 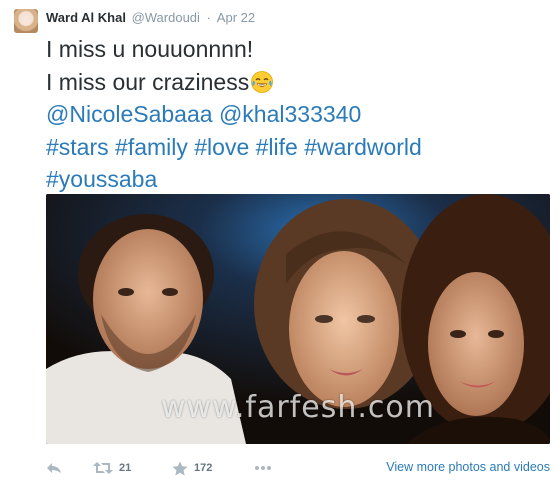 What do you see at coordinates (296, 147) in the screenshot?
I see `tweet-hashtags: #stars #family #love #life #wardworld` at bounding box center [296, 147].